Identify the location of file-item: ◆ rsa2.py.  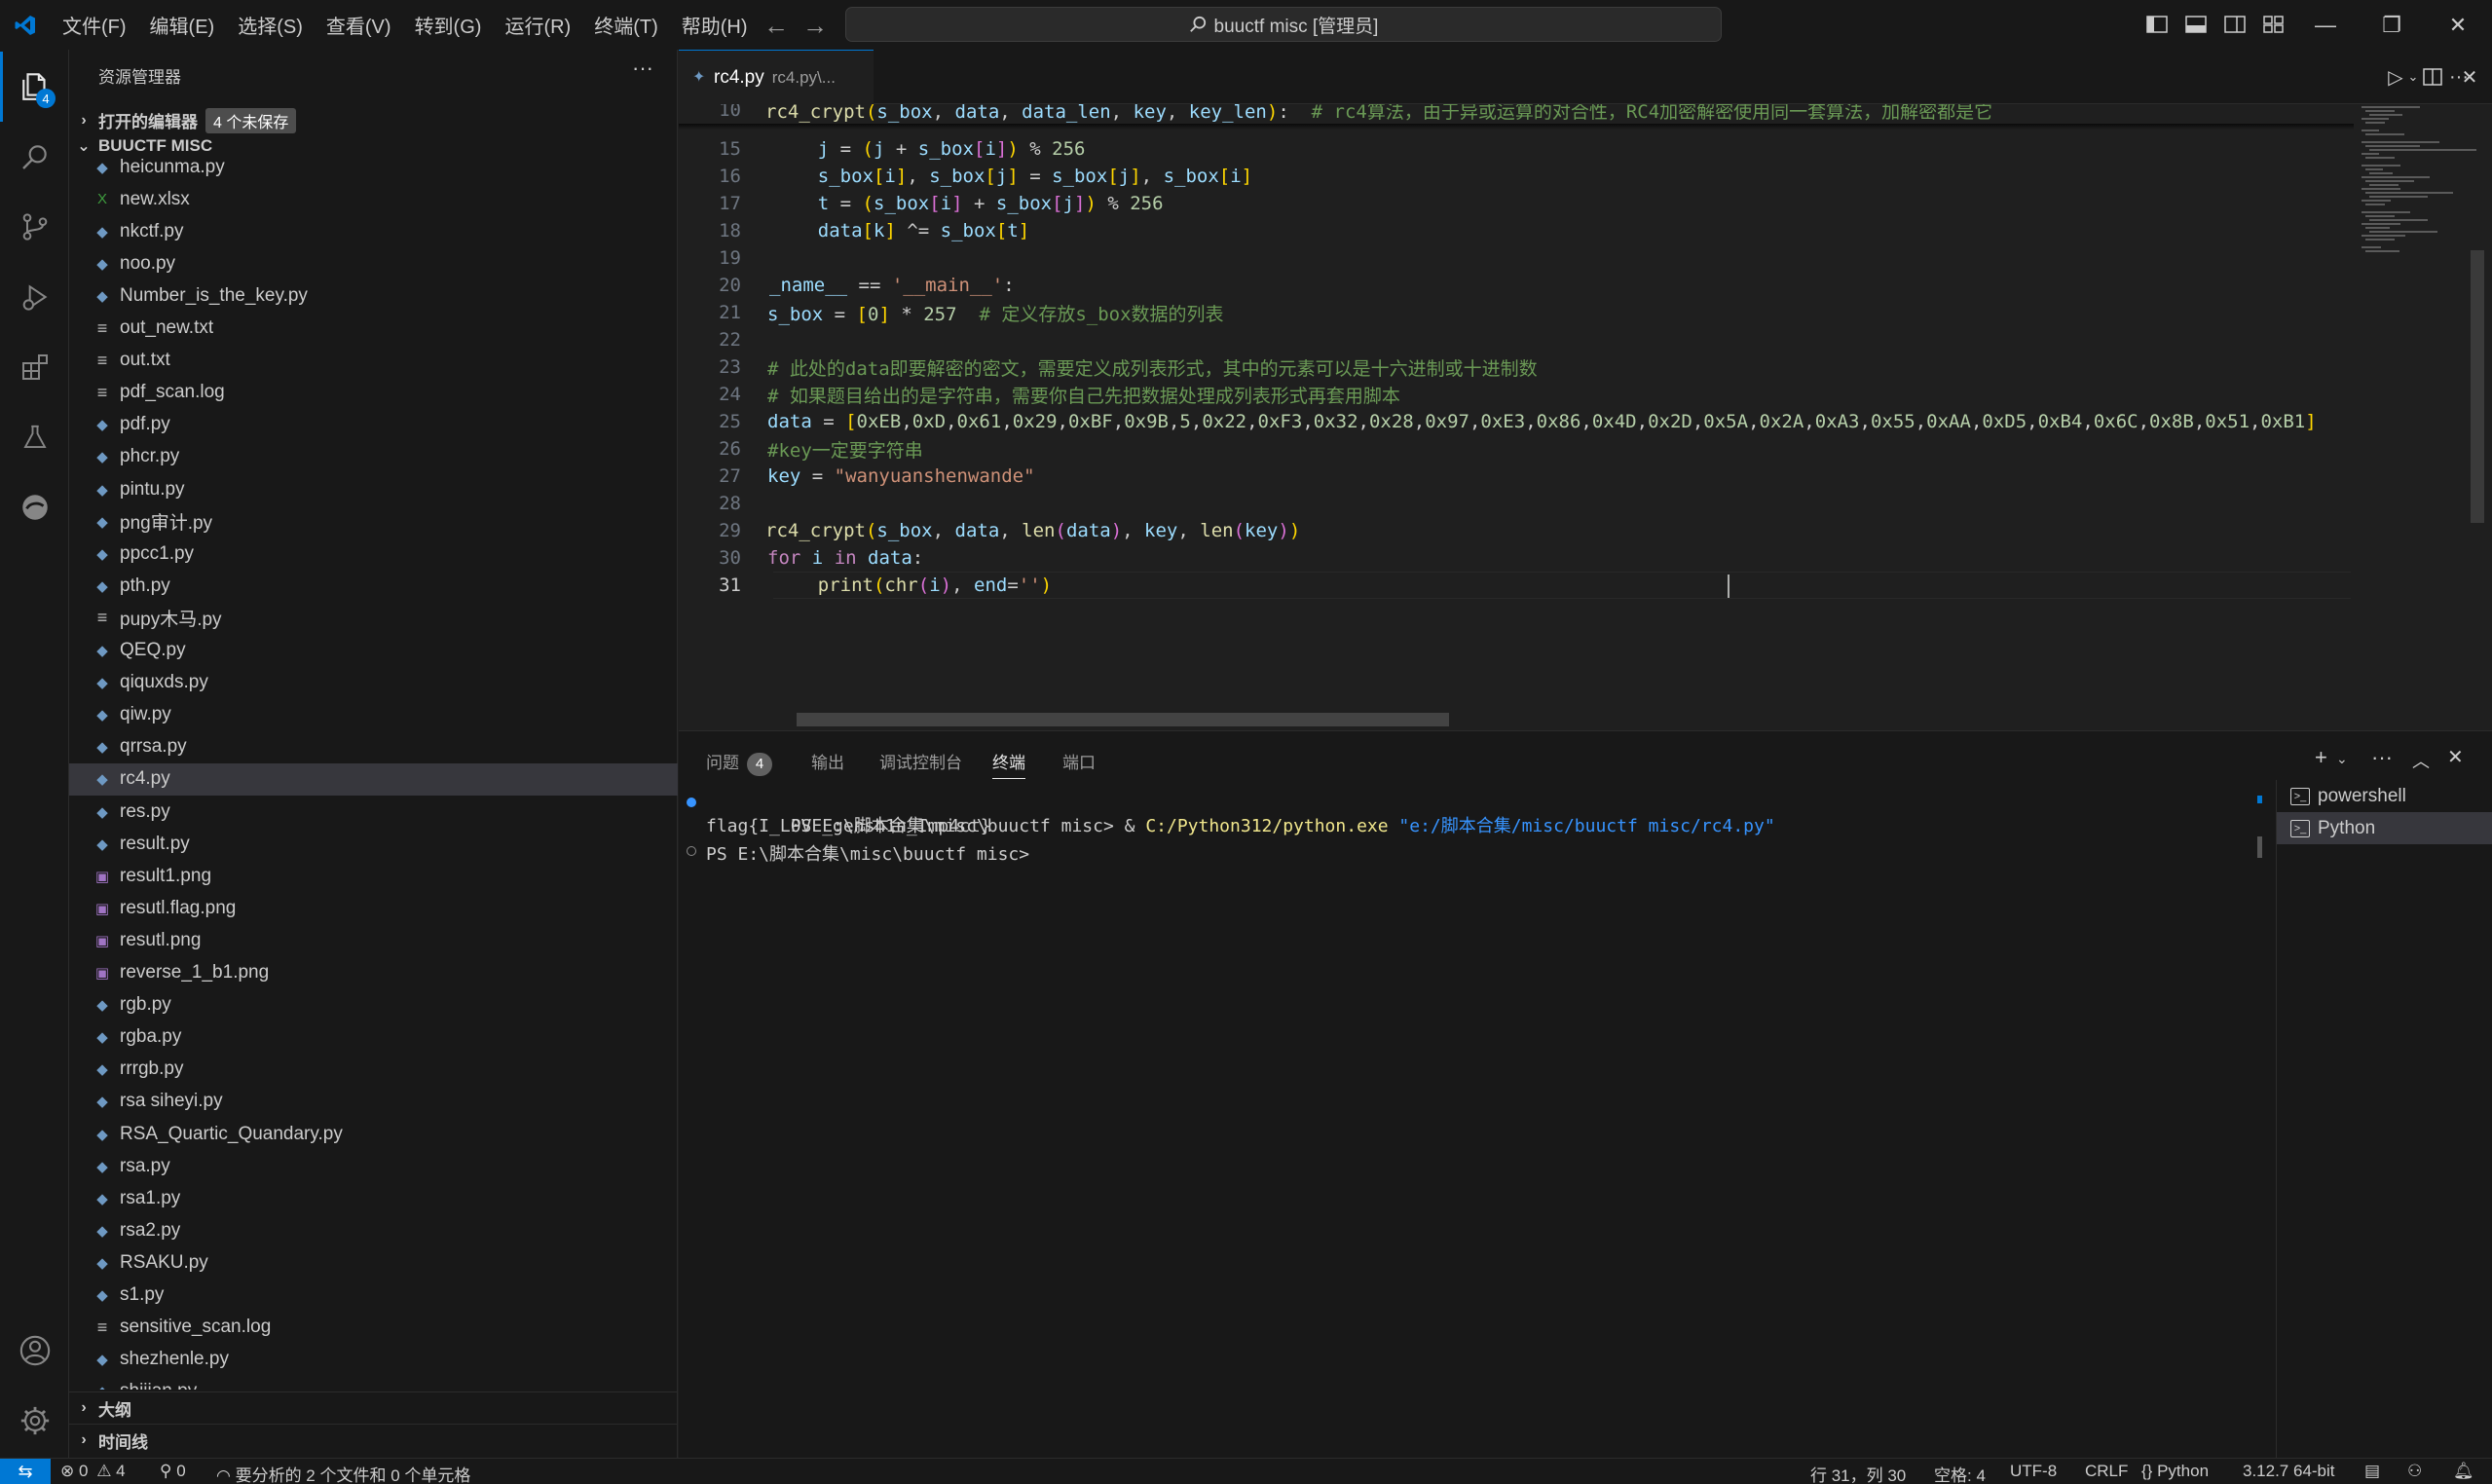
(373, 1230).